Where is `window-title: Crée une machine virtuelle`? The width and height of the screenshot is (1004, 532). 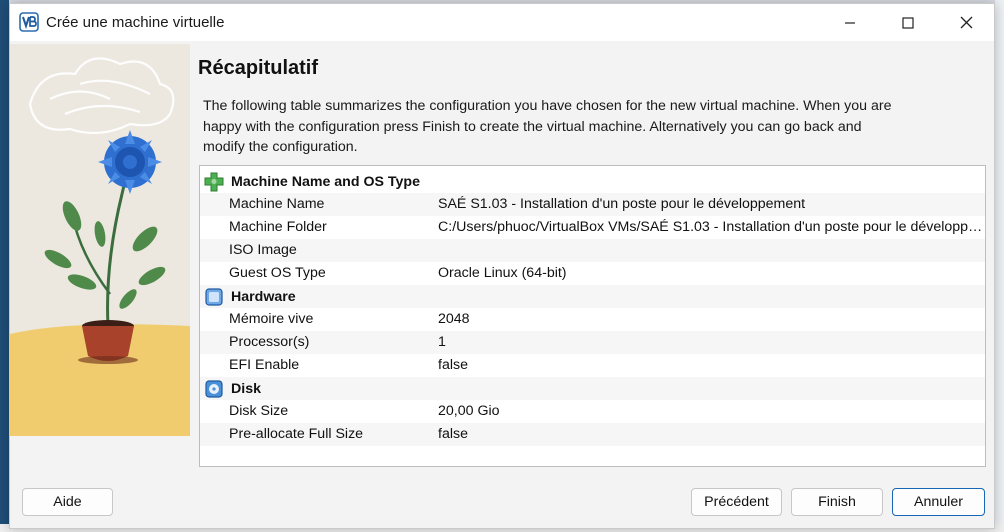 window-title: Crée une machine virtuelle is located at coordinates (135, 22).